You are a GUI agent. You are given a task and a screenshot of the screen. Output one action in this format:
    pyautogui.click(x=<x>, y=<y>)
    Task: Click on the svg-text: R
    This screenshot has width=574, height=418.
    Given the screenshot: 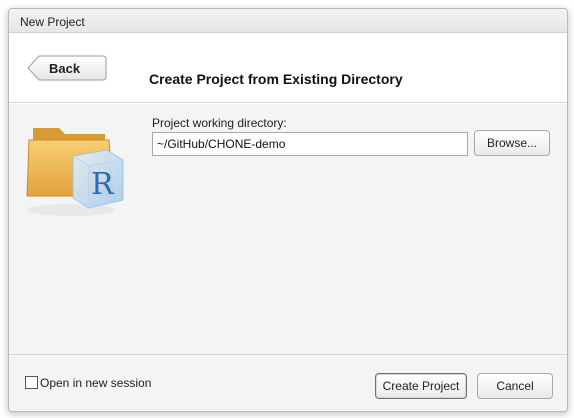 What is the action you would take?
    pyautogui.click(x=103, y=184)
    